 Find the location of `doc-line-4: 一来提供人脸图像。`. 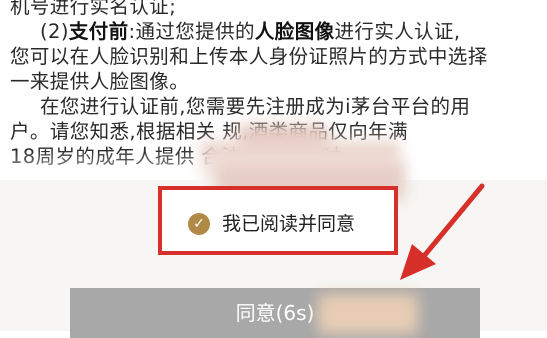

doc-line-4: 一来提供人脸图像。 is located at coordinates (100, 81).